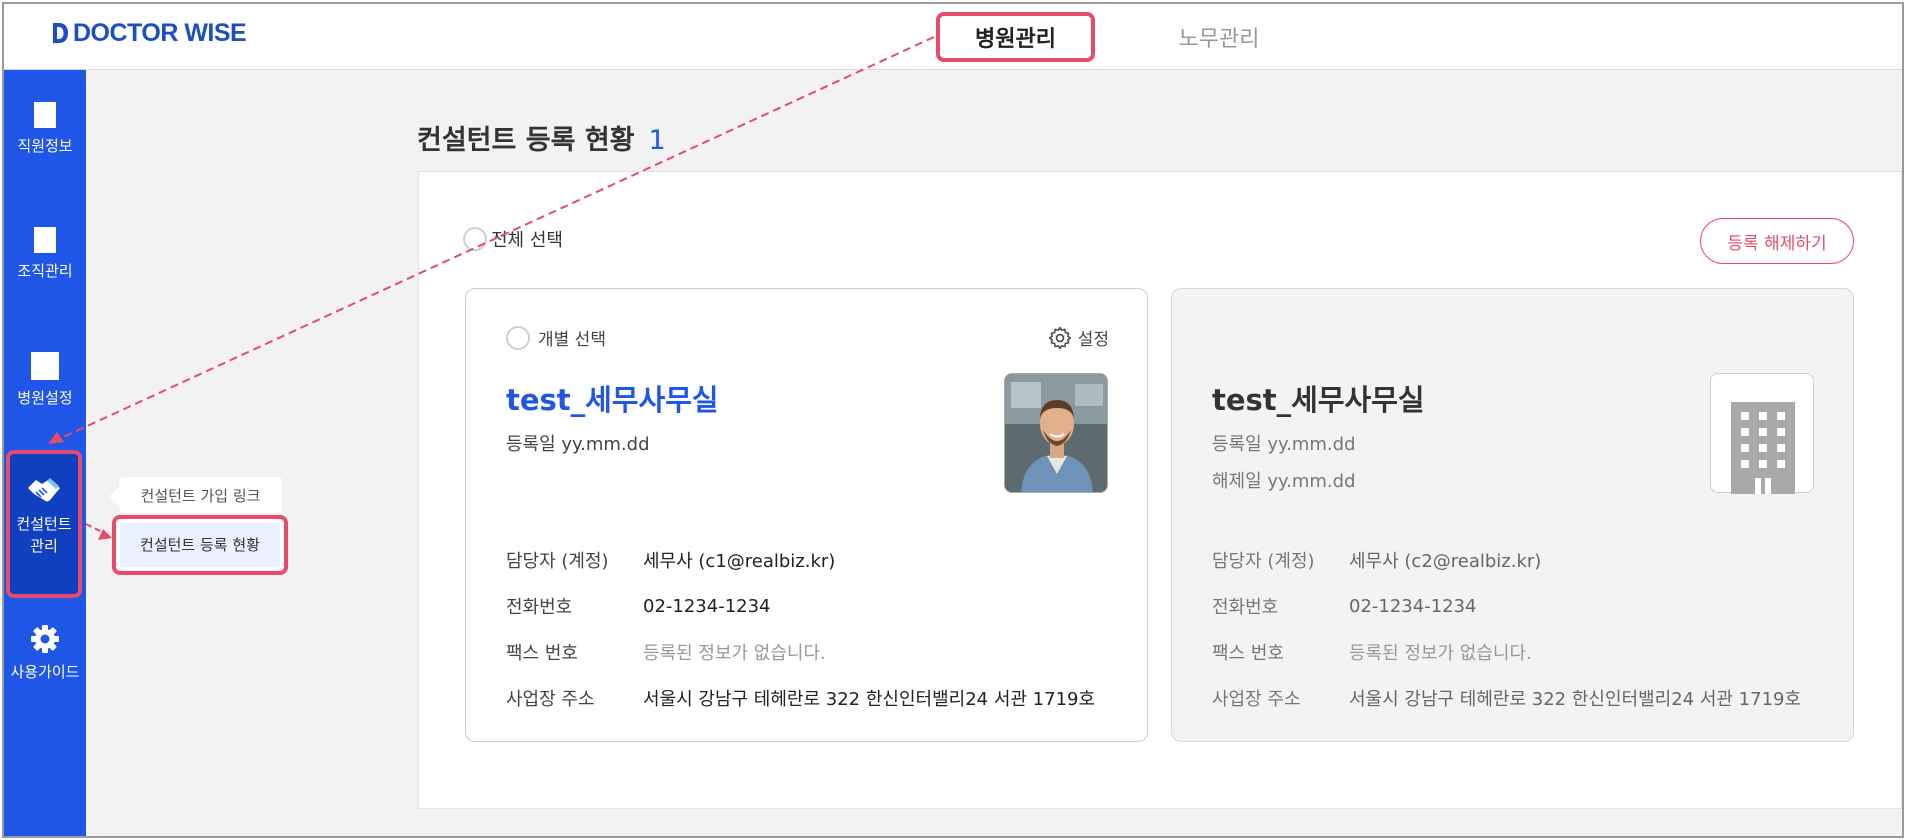  I want to click on building-placeholder, so click(1762, 433).